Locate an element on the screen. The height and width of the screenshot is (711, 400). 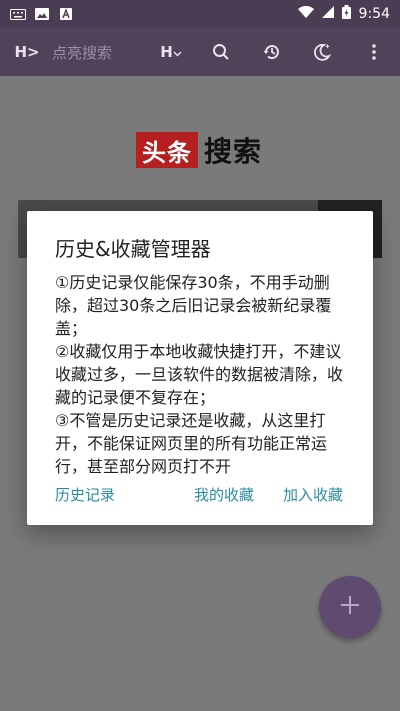
dialog-actions: 历史记录 我的收藏 加入收藏 is located at coordinates (200, 494).